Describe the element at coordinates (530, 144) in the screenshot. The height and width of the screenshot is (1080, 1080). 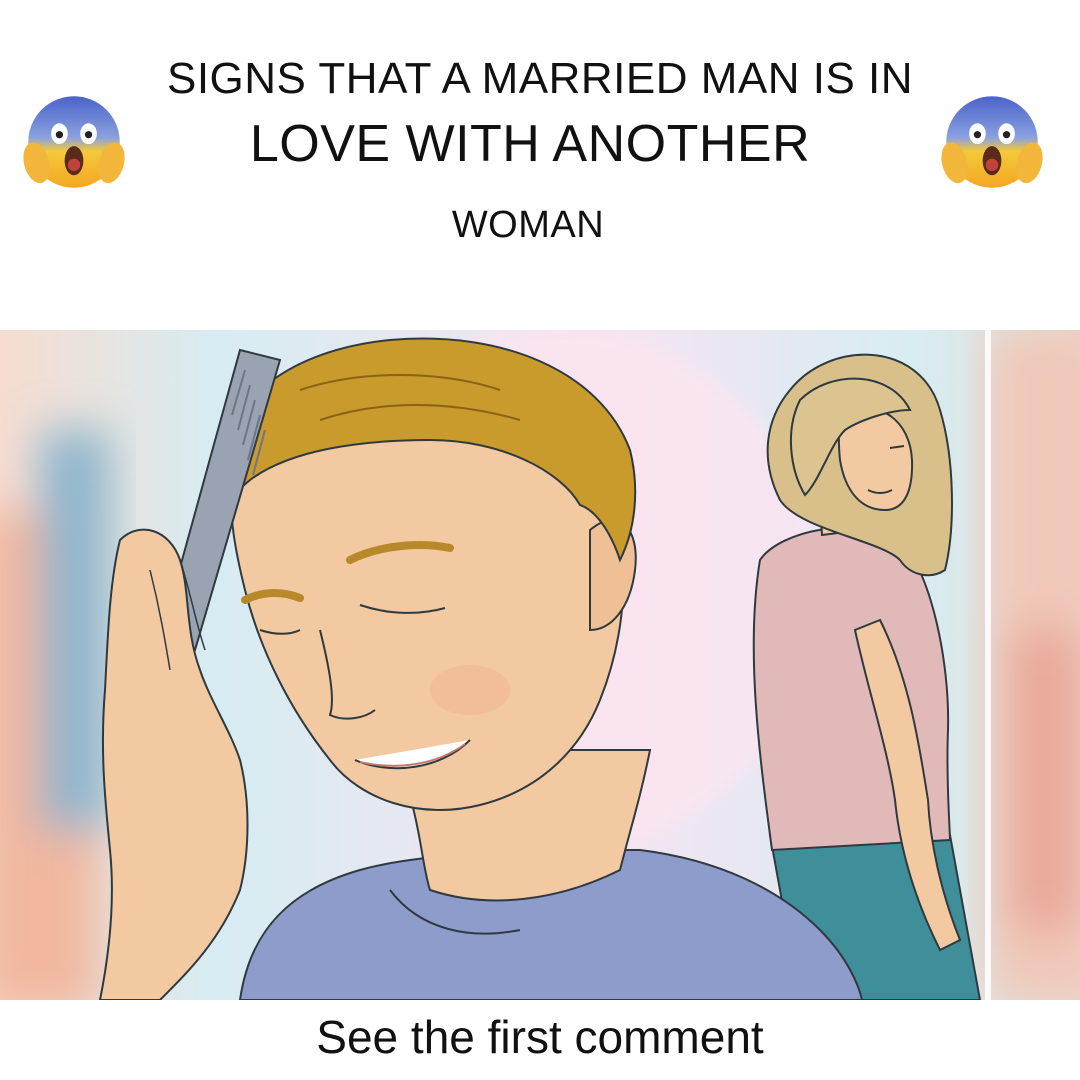
I see `headline-line-2: LOVE WITH ANOTHER` at that location.